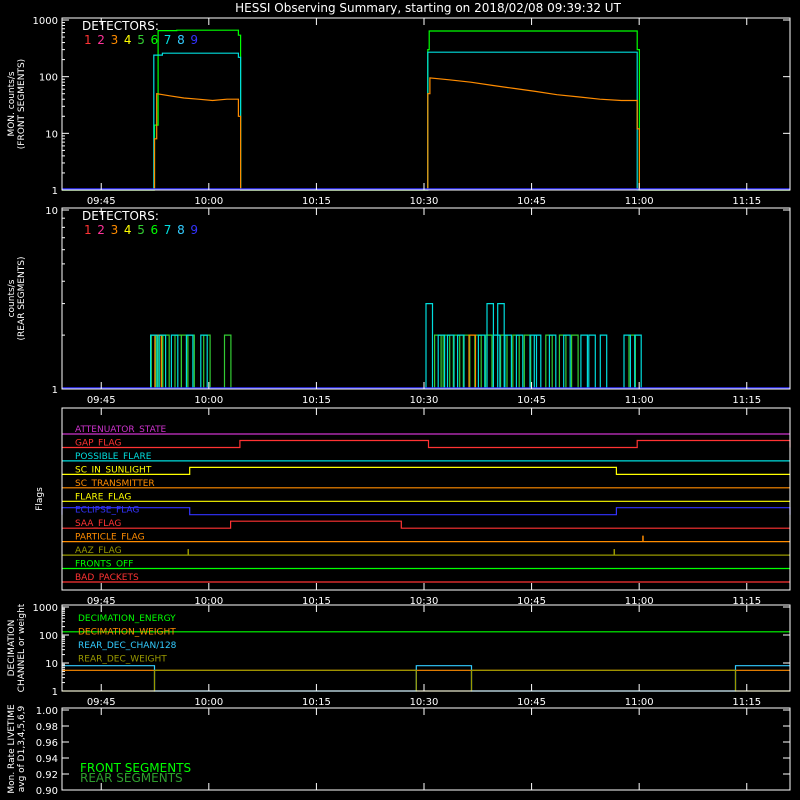  What do you see at coordinates (426, 134) in the screenshot?
I see `front-series-line` at bounding box center [426, 134].